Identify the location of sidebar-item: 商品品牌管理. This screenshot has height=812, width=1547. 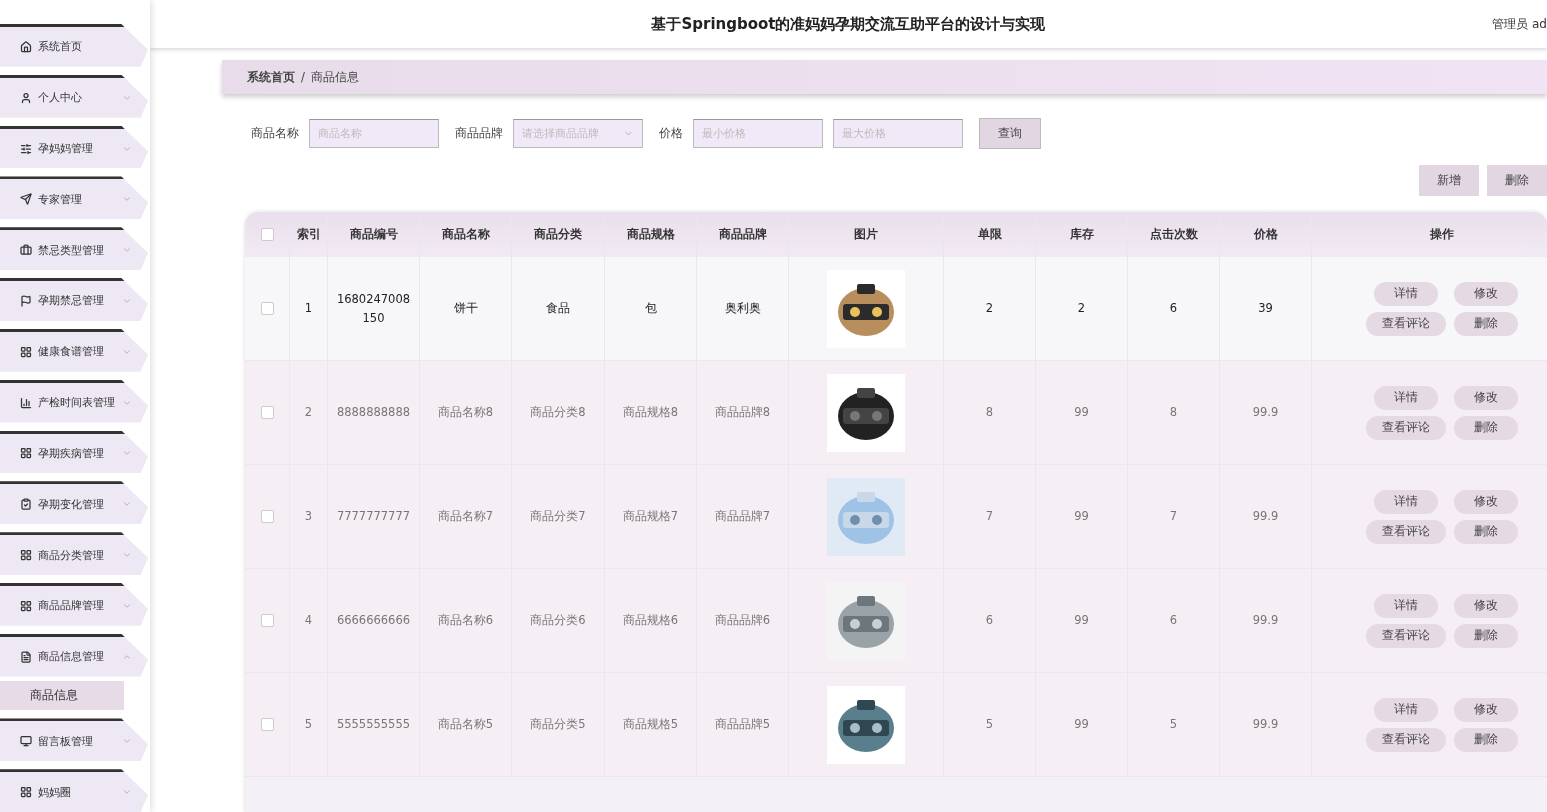
(74, 604).